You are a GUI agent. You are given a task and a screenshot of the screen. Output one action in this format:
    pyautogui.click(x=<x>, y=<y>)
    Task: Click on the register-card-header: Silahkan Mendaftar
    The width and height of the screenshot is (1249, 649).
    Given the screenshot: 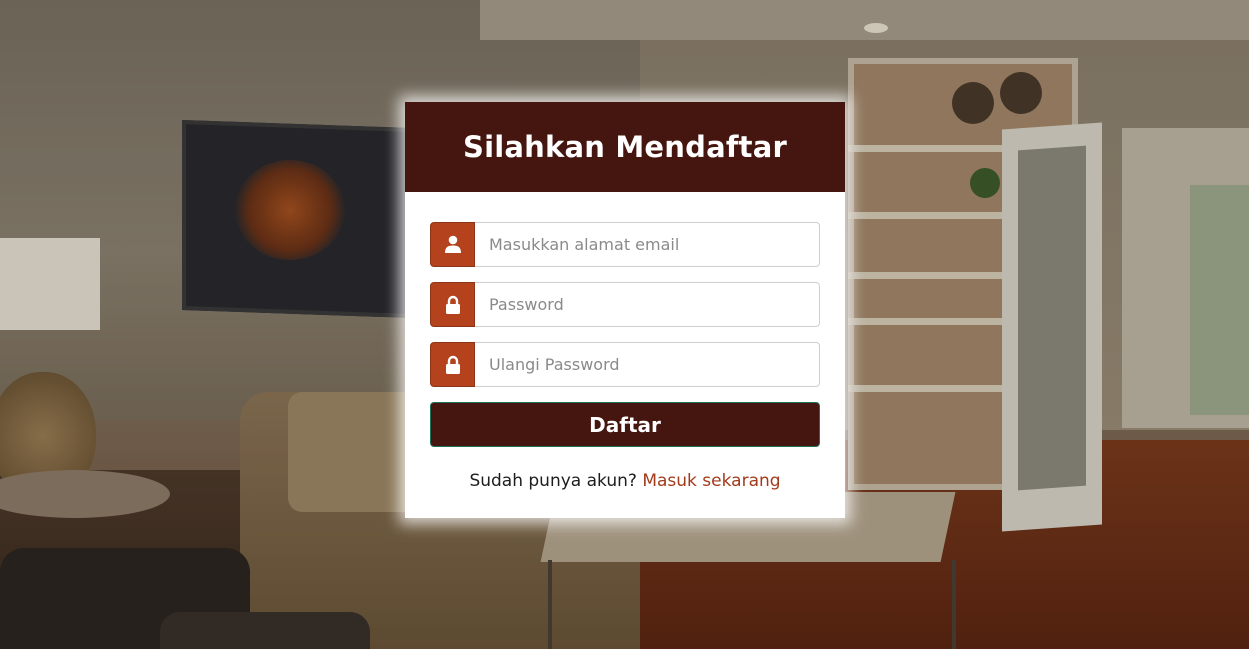 What is the action you would take?
    pyautogui.click(x=625, y=147)
    